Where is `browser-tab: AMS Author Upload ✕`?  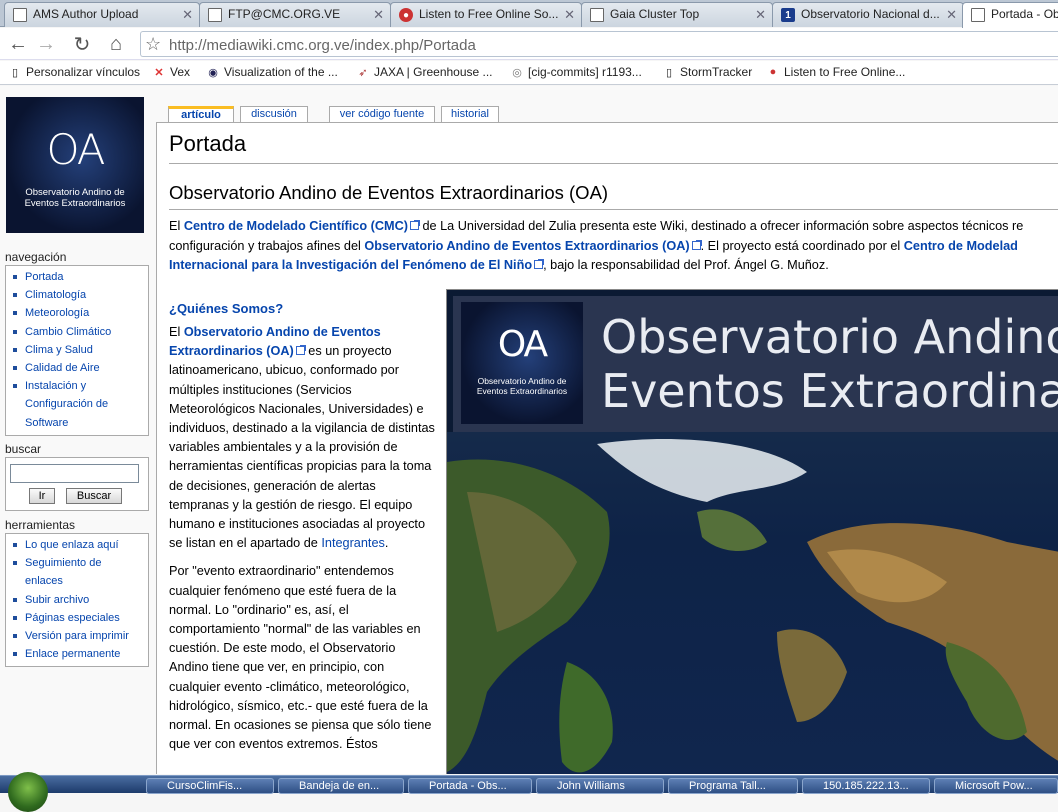 browser-tab: AMS Author Upload ✕ is located at coordinates (102, 14).